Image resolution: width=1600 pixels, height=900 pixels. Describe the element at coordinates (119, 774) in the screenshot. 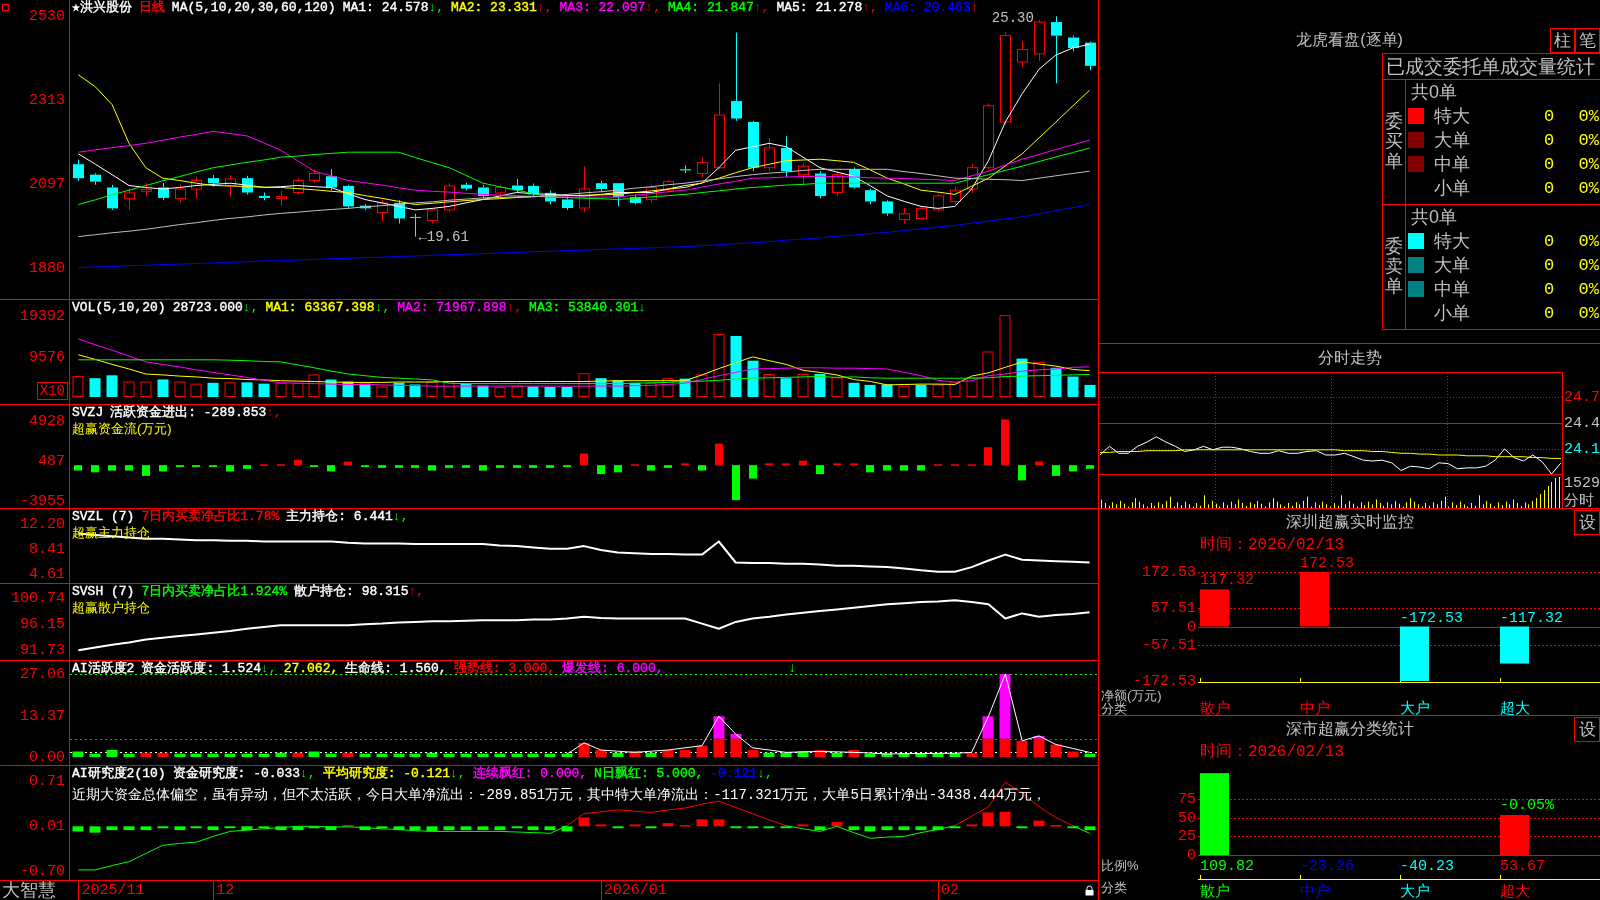

I see `legend-label: AI研究度2(10)` at that location.